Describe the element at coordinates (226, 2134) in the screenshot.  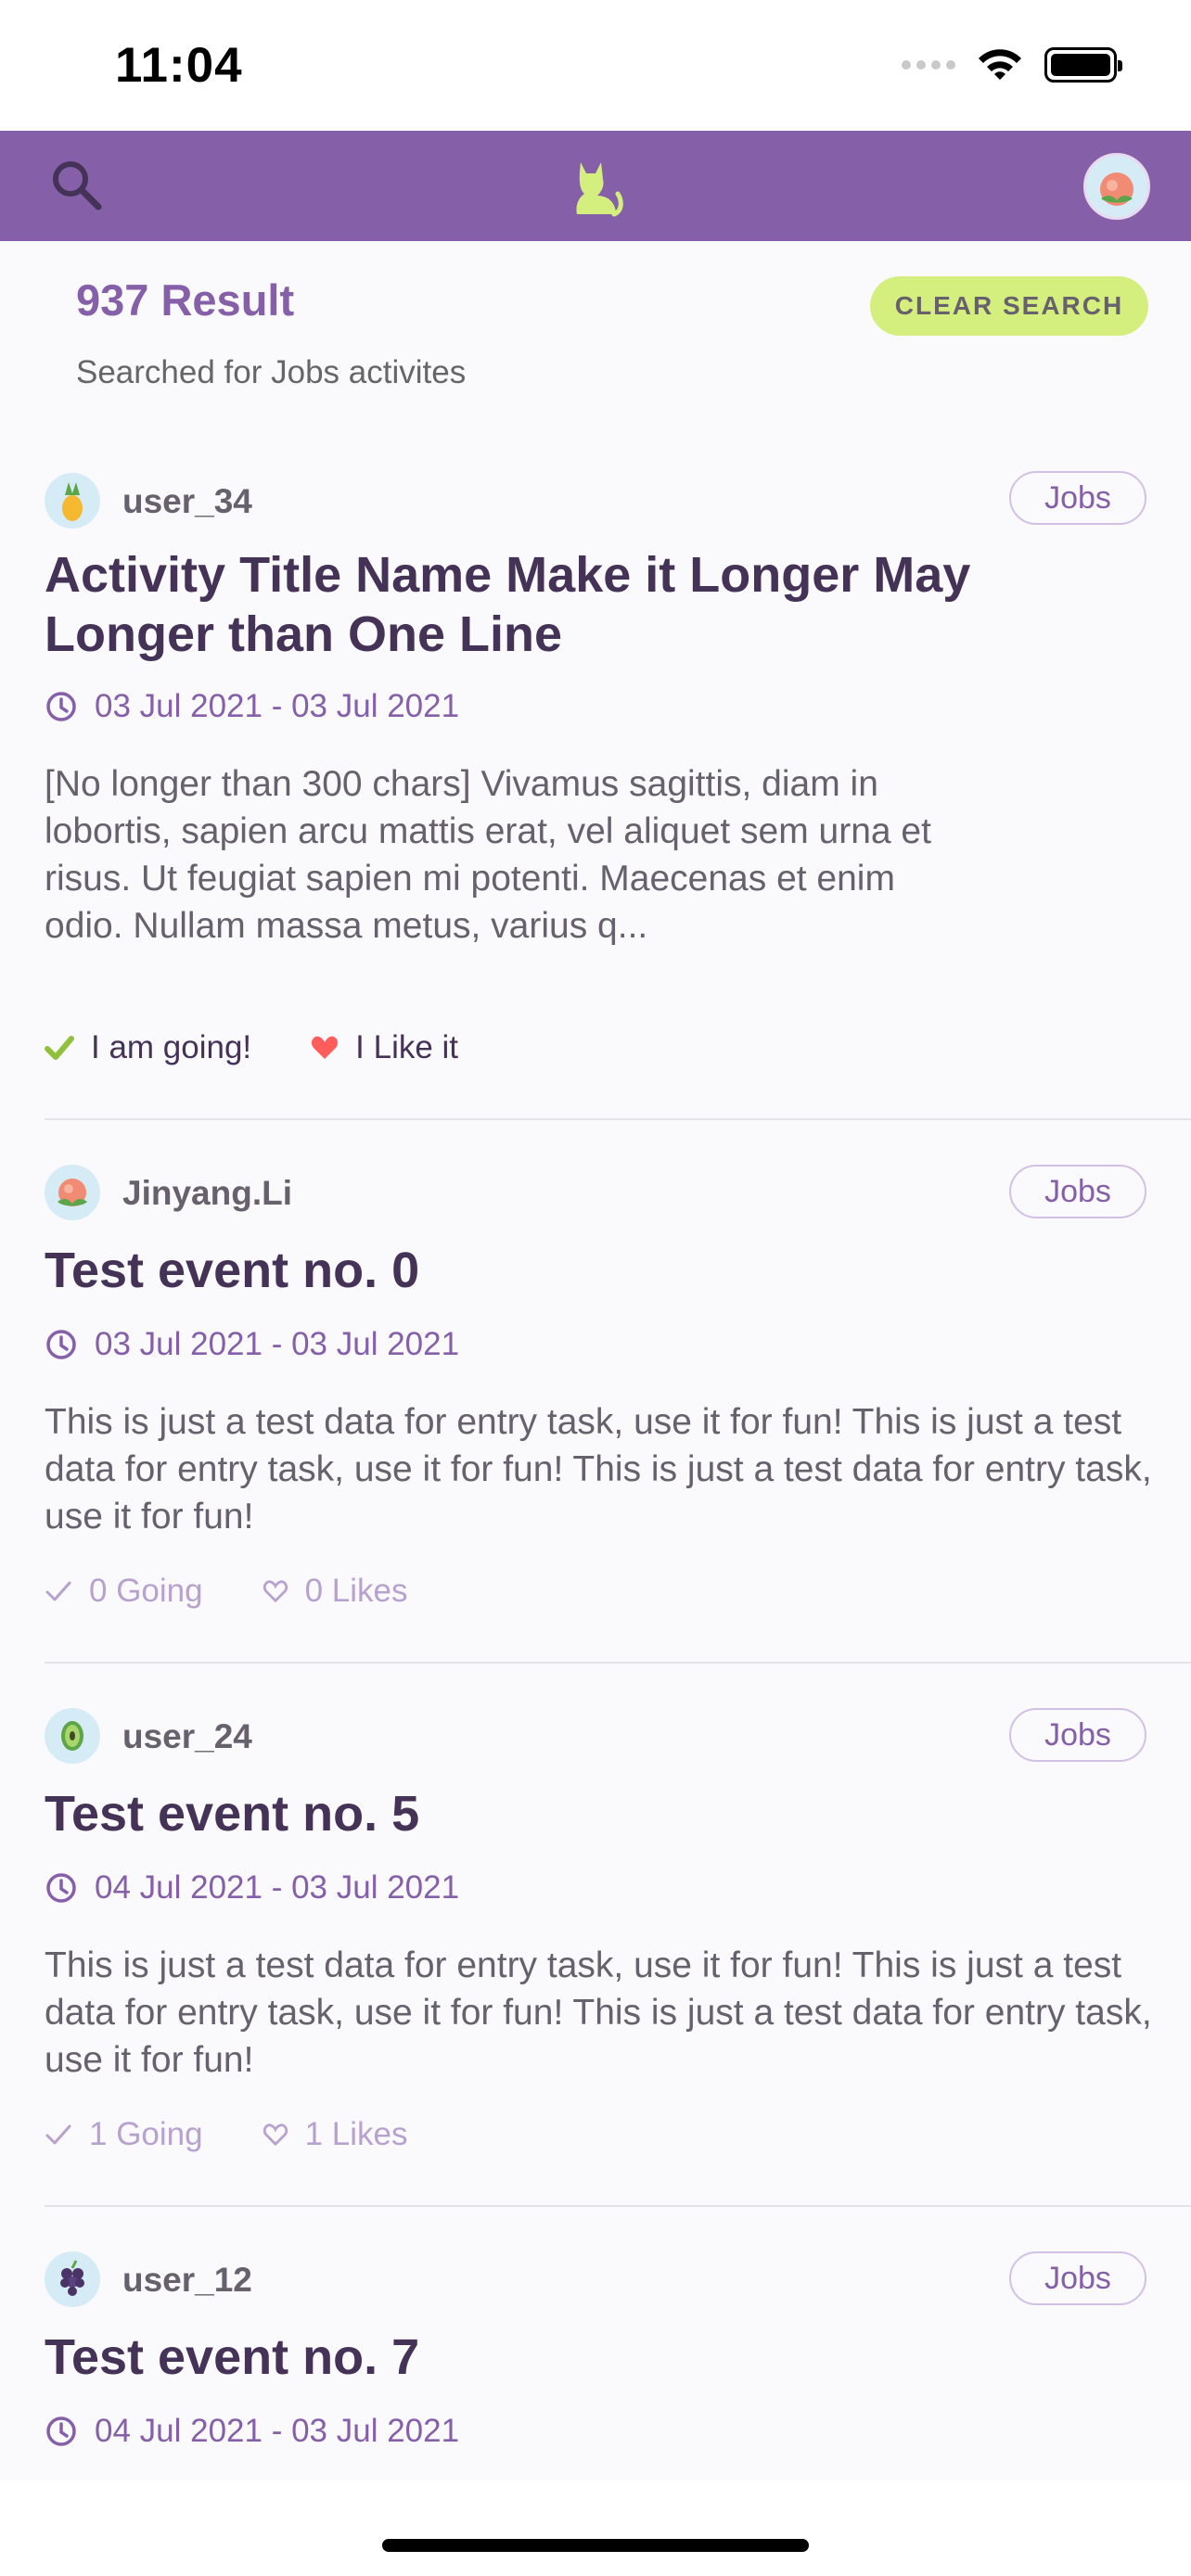
I see `card-stats: 1 Going 1 Likes` at that location.